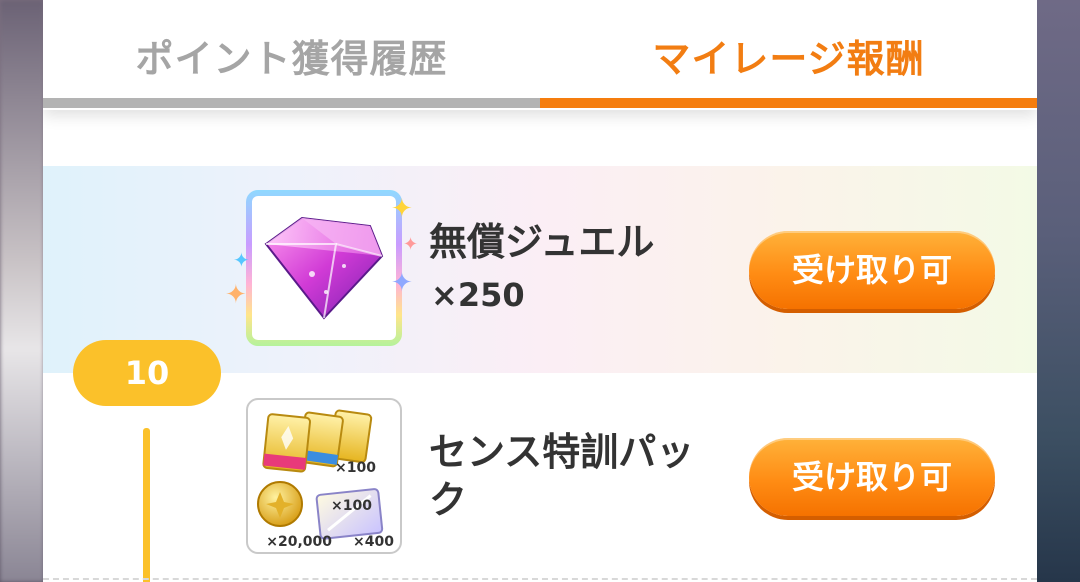  I want to click on tab-mileage-rewards: マイレージ報酬, so click(788, 58).